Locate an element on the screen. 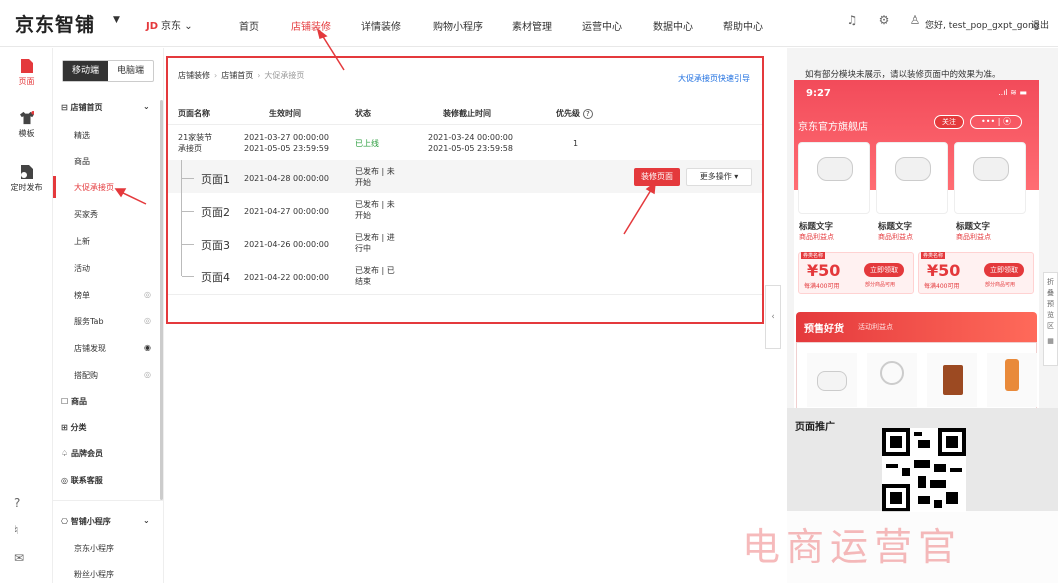 This screenshot has height=583, width=1058. phone-time: 9:27 is located at coordinates (818, 93).